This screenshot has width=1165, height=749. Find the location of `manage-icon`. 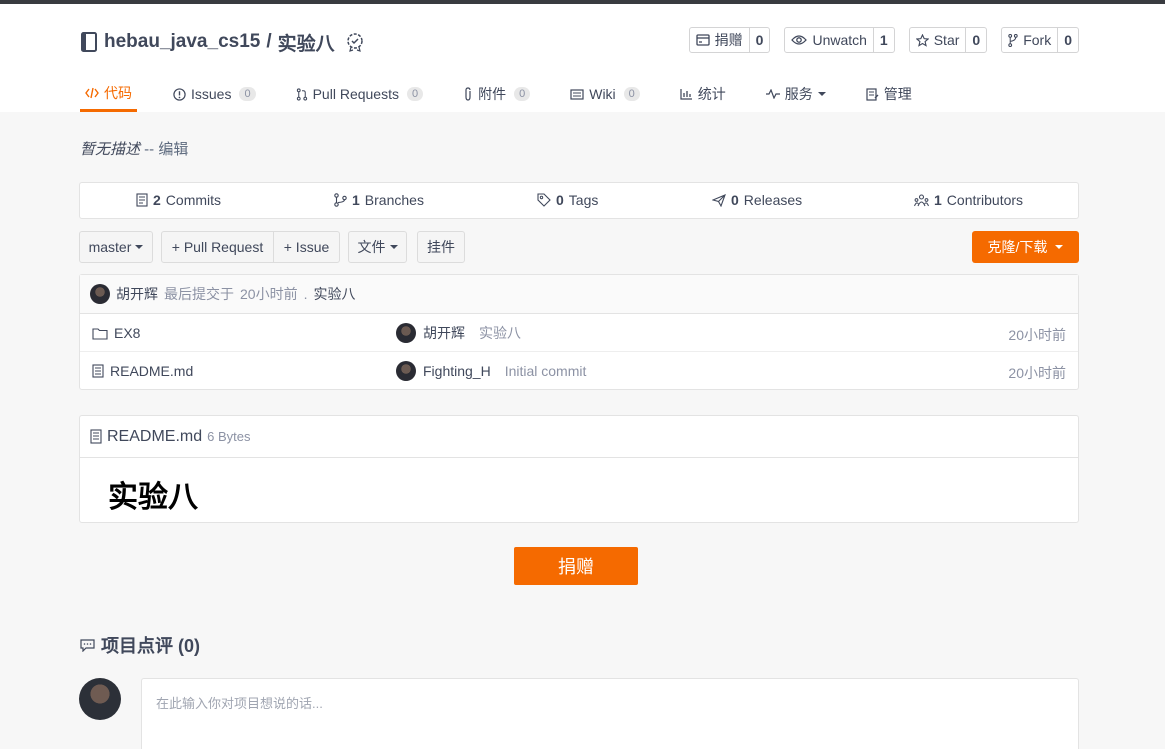

manage-icon is located at coordinates (872, 94).